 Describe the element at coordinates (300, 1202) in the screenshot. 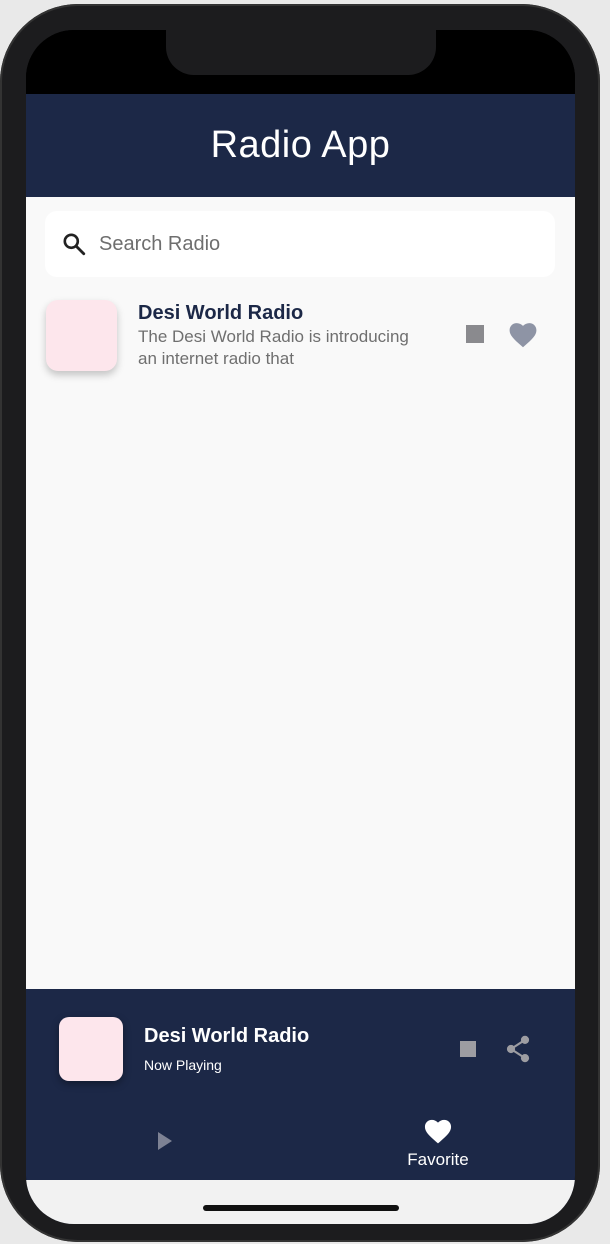

I see `home-indicator-area` at that location.